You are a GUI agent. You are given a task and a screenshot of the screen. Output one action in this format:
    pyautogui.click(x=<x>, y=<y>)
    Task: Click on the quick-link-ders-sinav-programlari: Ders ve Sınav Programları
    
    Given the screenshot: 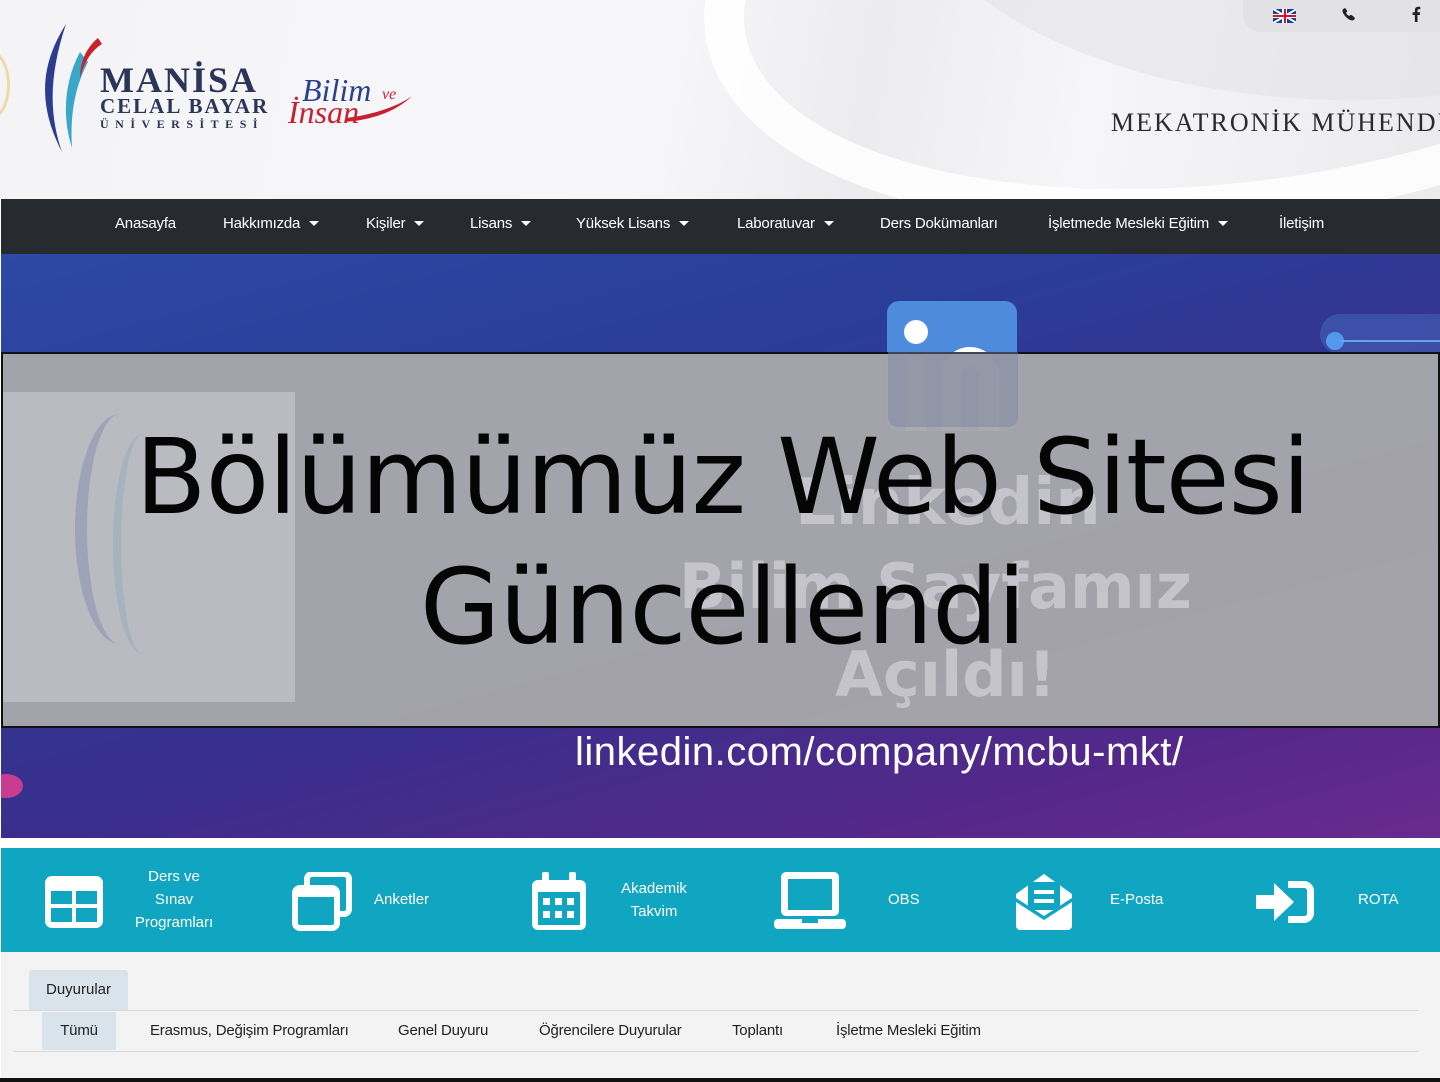 What is the action you would take?
    pyautogui.click(x=145, y=900)
    